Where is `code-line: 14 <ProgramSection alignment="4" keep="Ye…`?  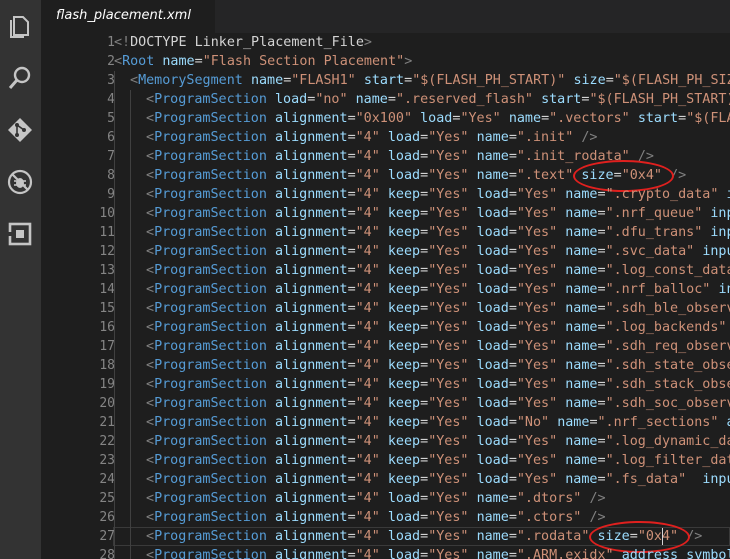 code-line: 14 <ProgramSection alignment="4" keep="Ye… is located at coordinates (385, 289).